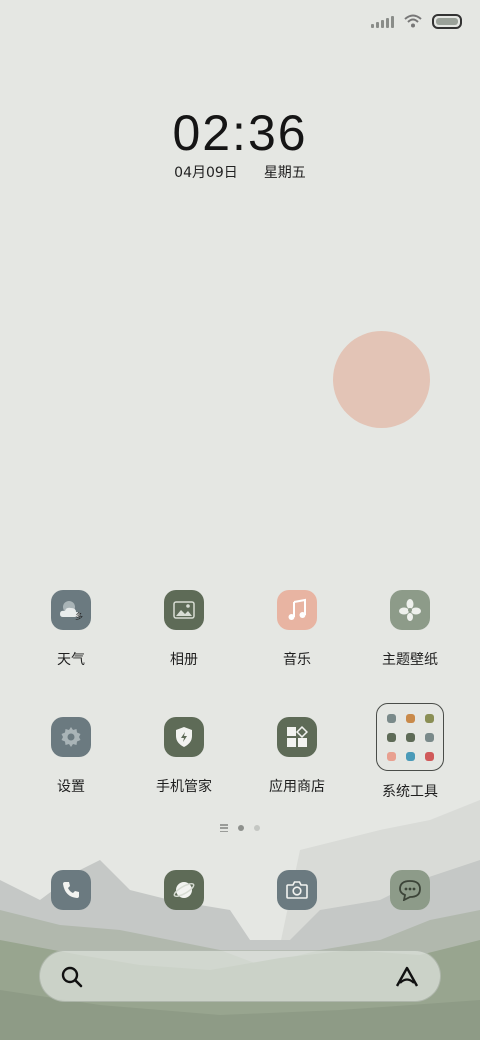 The height and width of the screenshot is (1040, 480). I want to click on app-store: 应用商店, so click(297, 756).